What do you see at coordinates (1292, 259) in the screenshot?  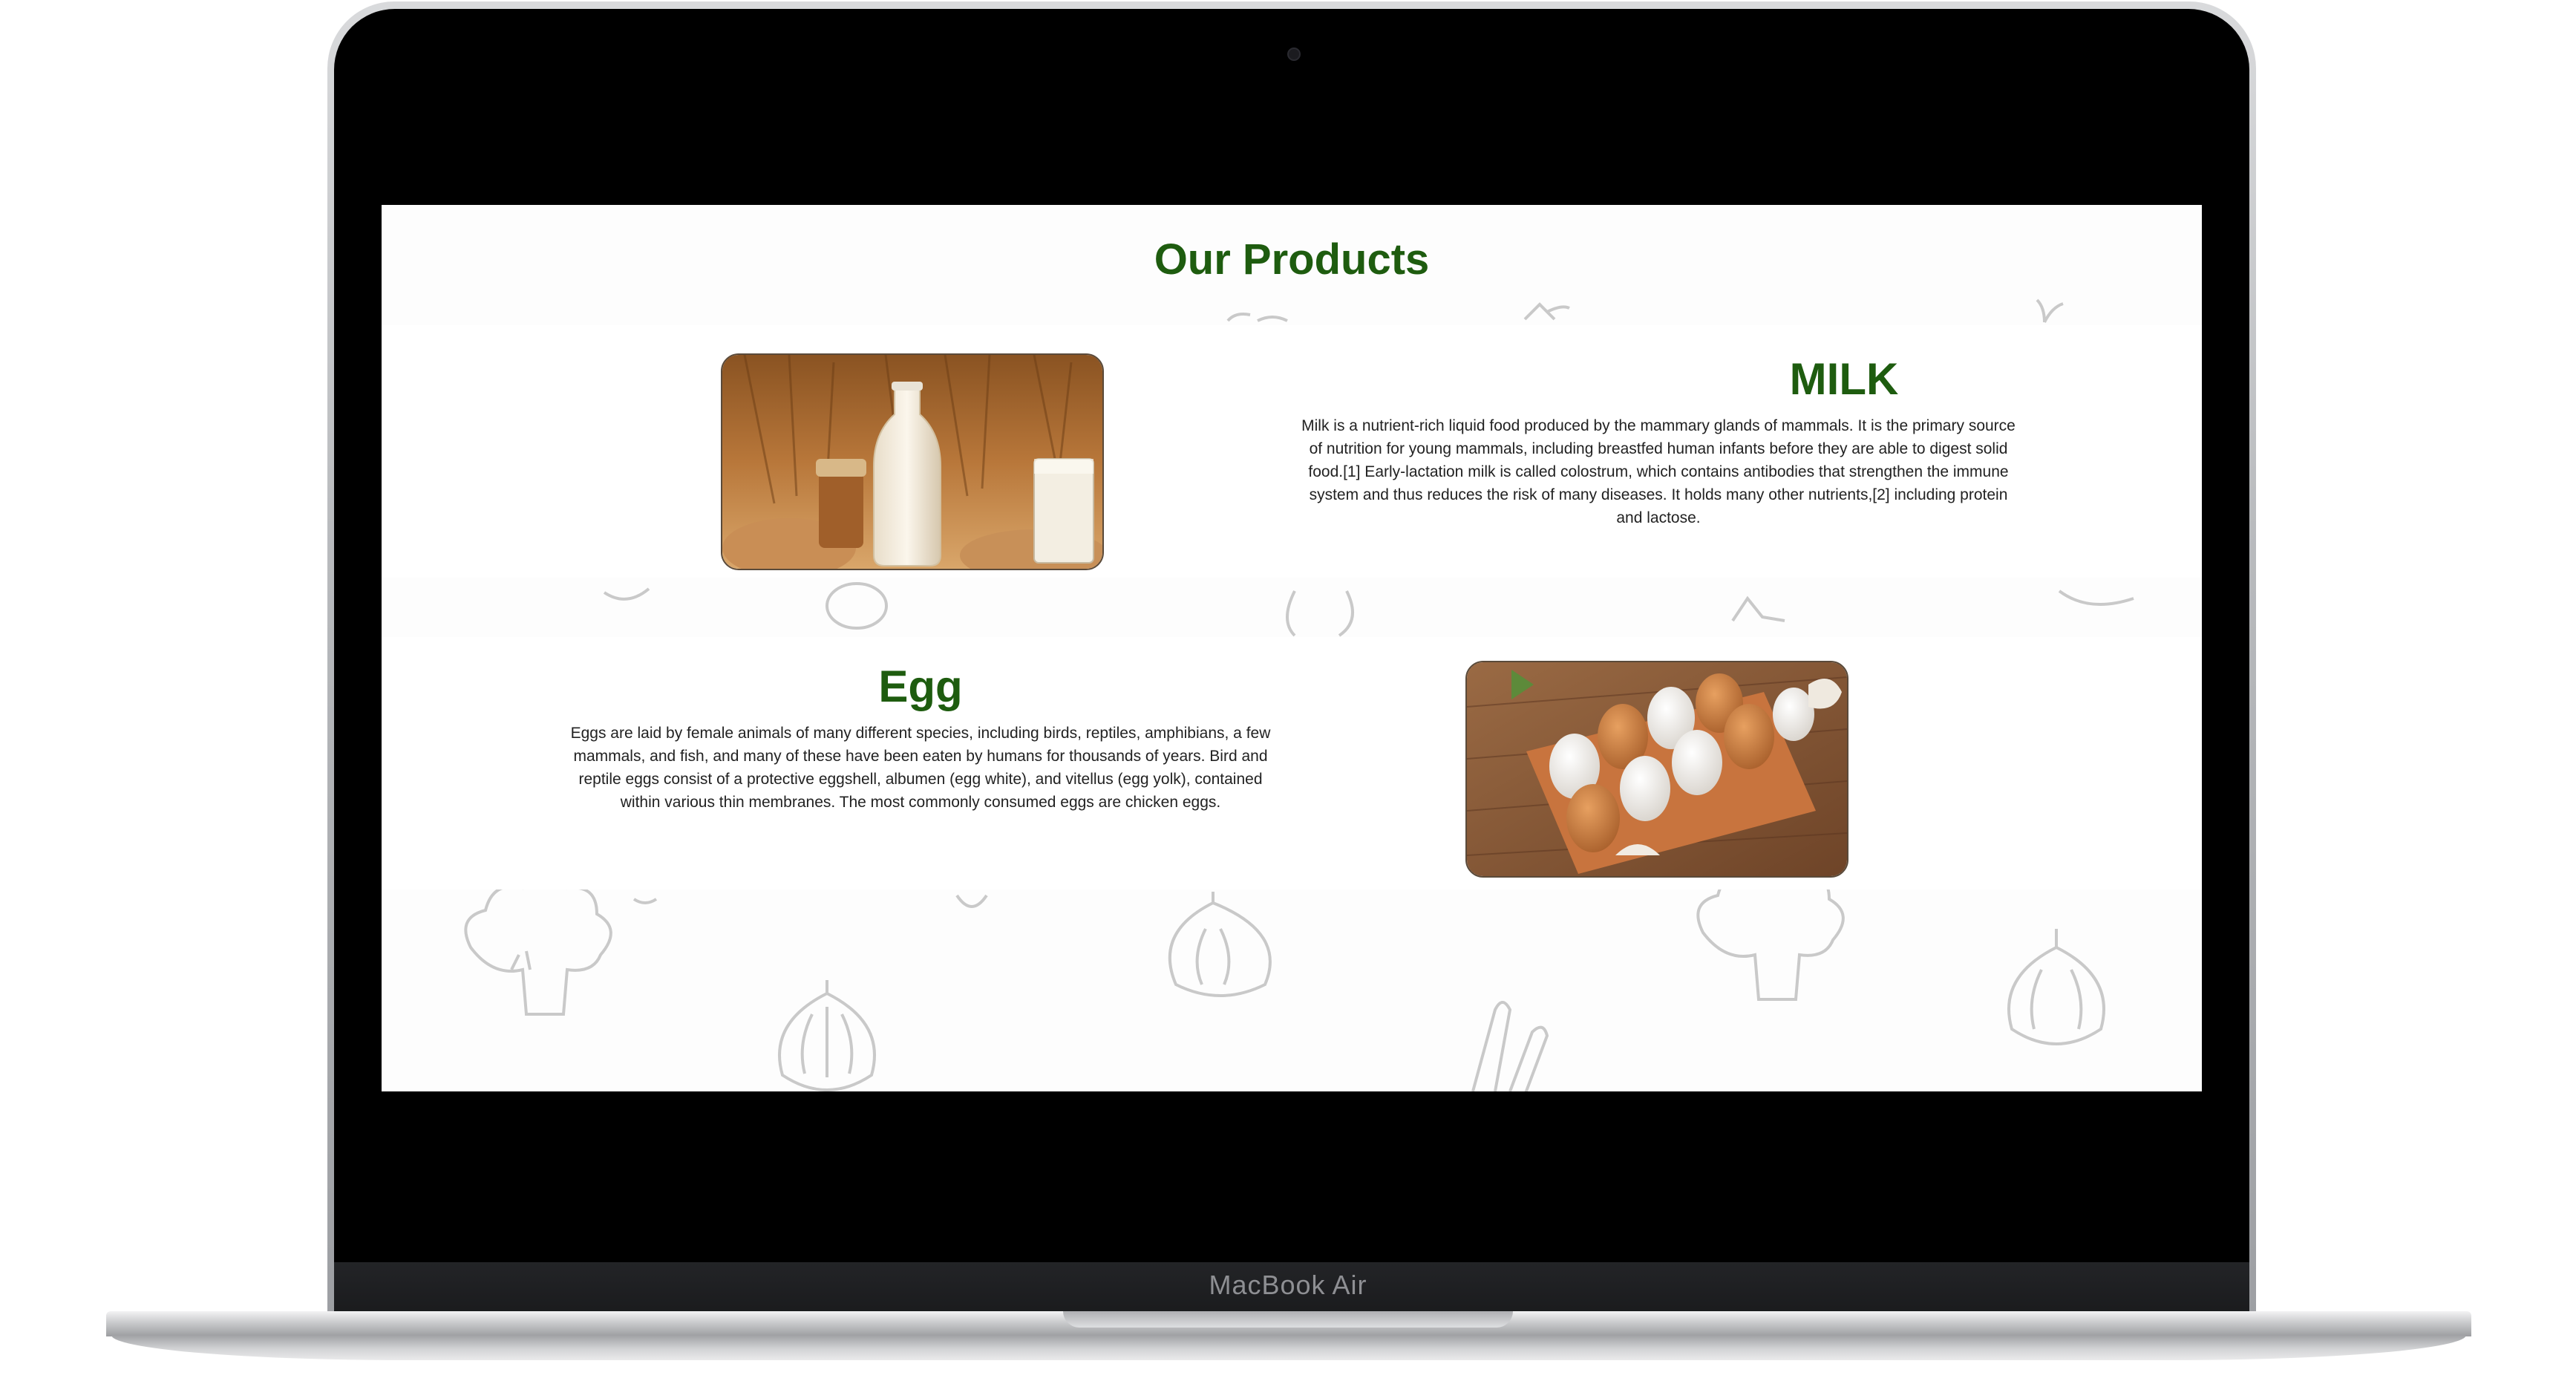 I see `section-title: Our Products` at bounding box center [1292, 259].